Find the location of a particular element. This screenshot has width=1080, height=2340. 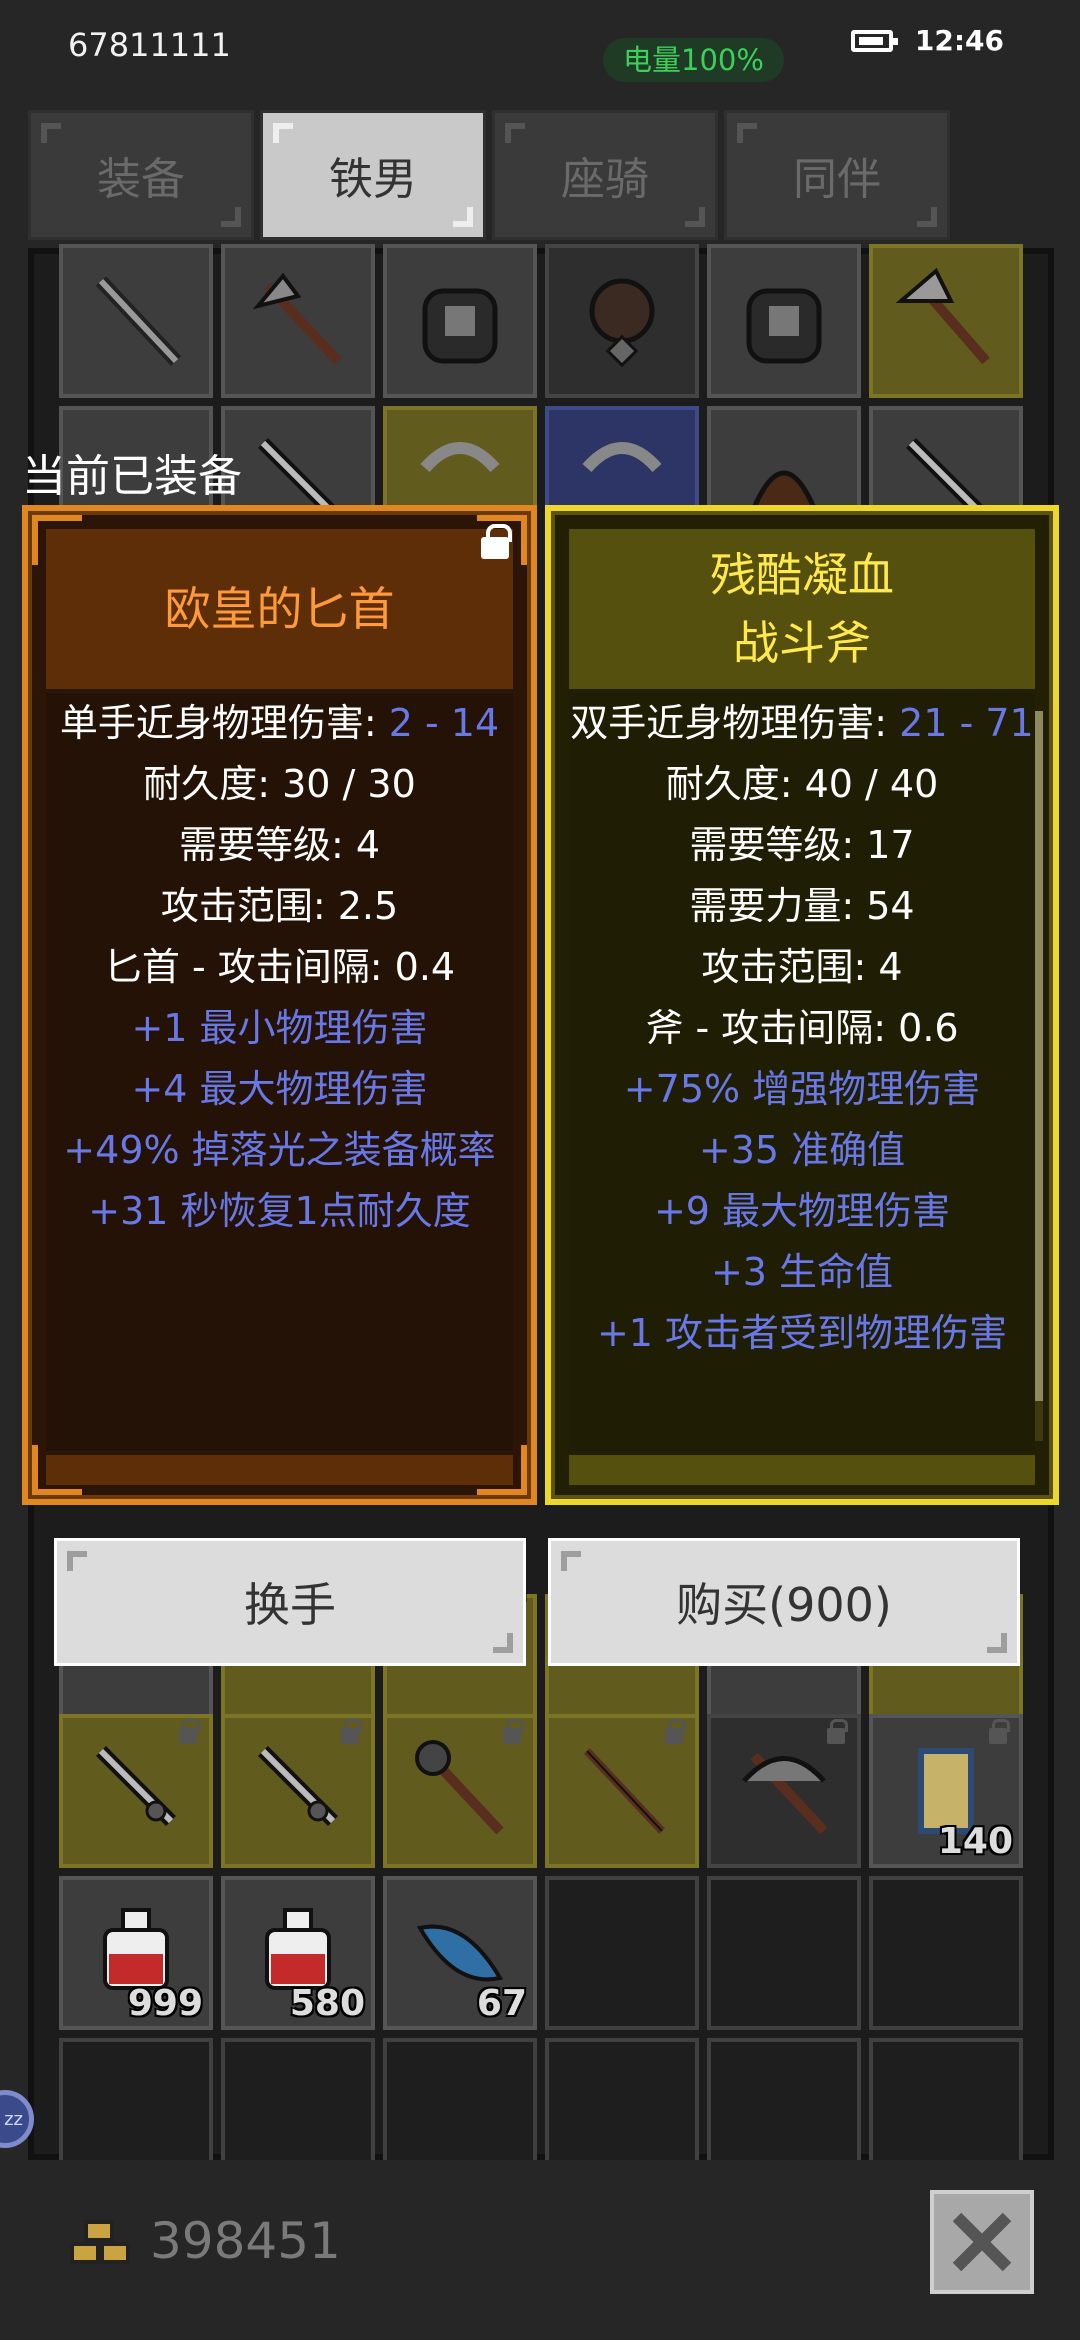

stat-damage: 单手近身物理伤害: 2 - 14 is located at coordinates (279, 723).